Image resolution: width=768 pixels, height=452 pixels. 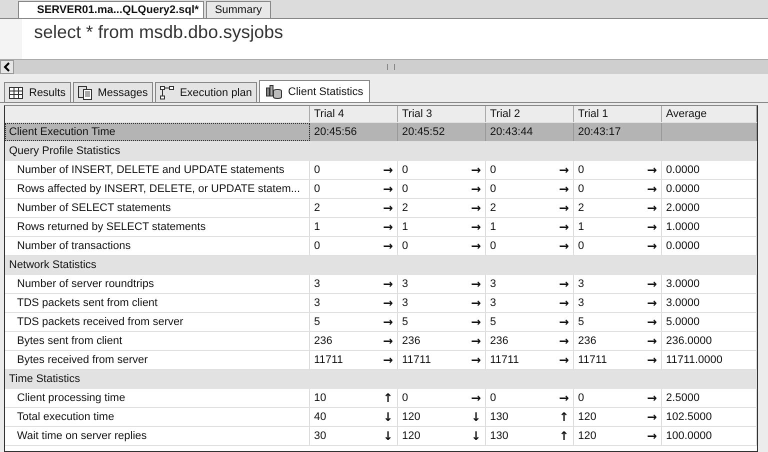 I want to click on document-tab: Summary, so click(x=238, y=9).